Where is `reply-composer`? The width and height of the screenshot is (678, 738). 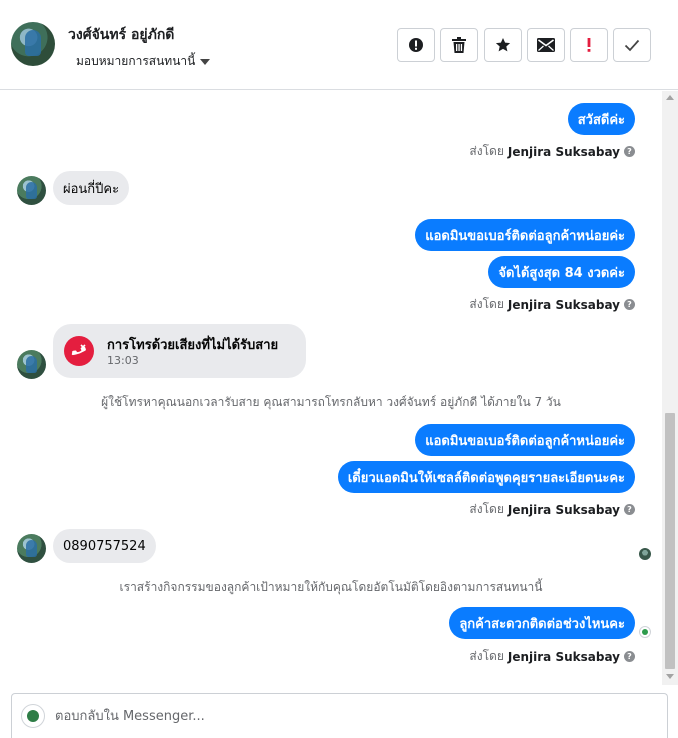
reply-composer is located at coordinates (339, 715).